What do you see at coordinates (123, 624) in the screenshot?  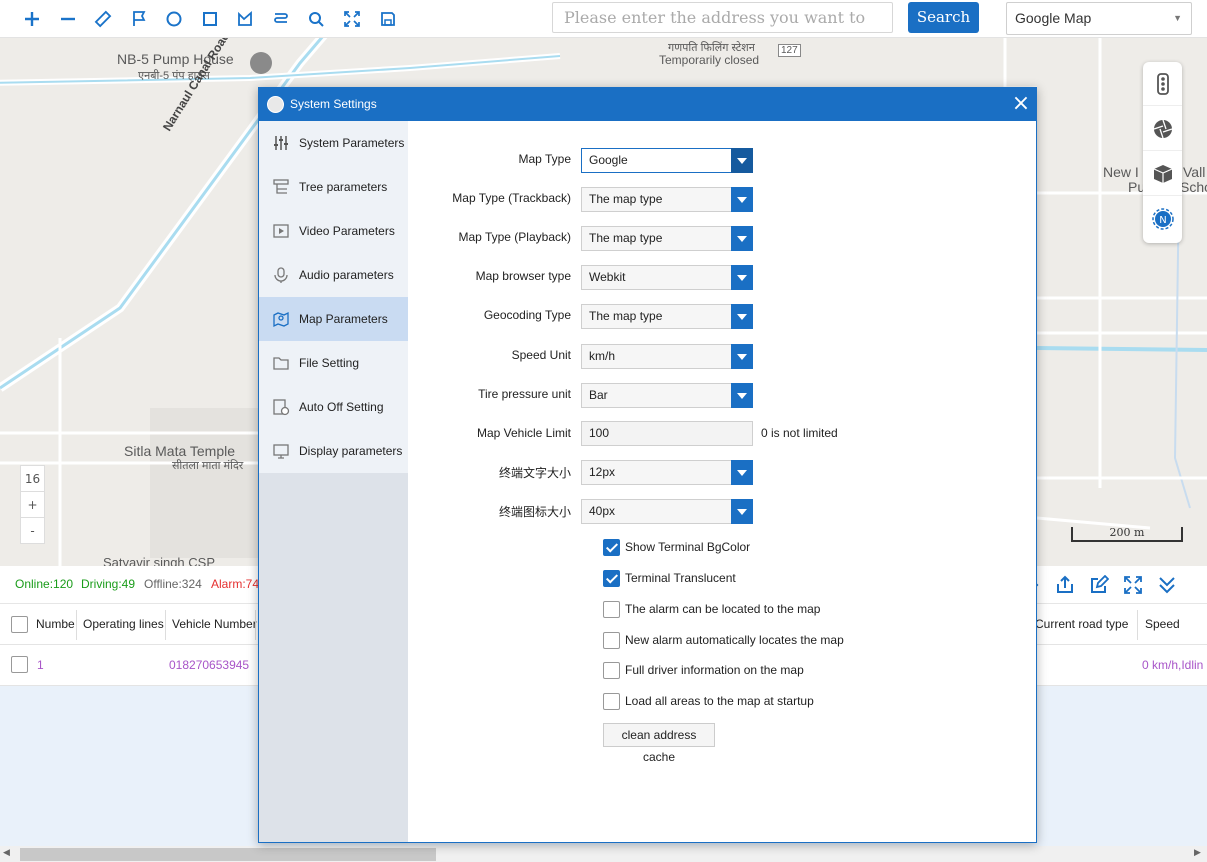 I see `column-operating-lines: Operating lines` at bounding box center [123, 624].